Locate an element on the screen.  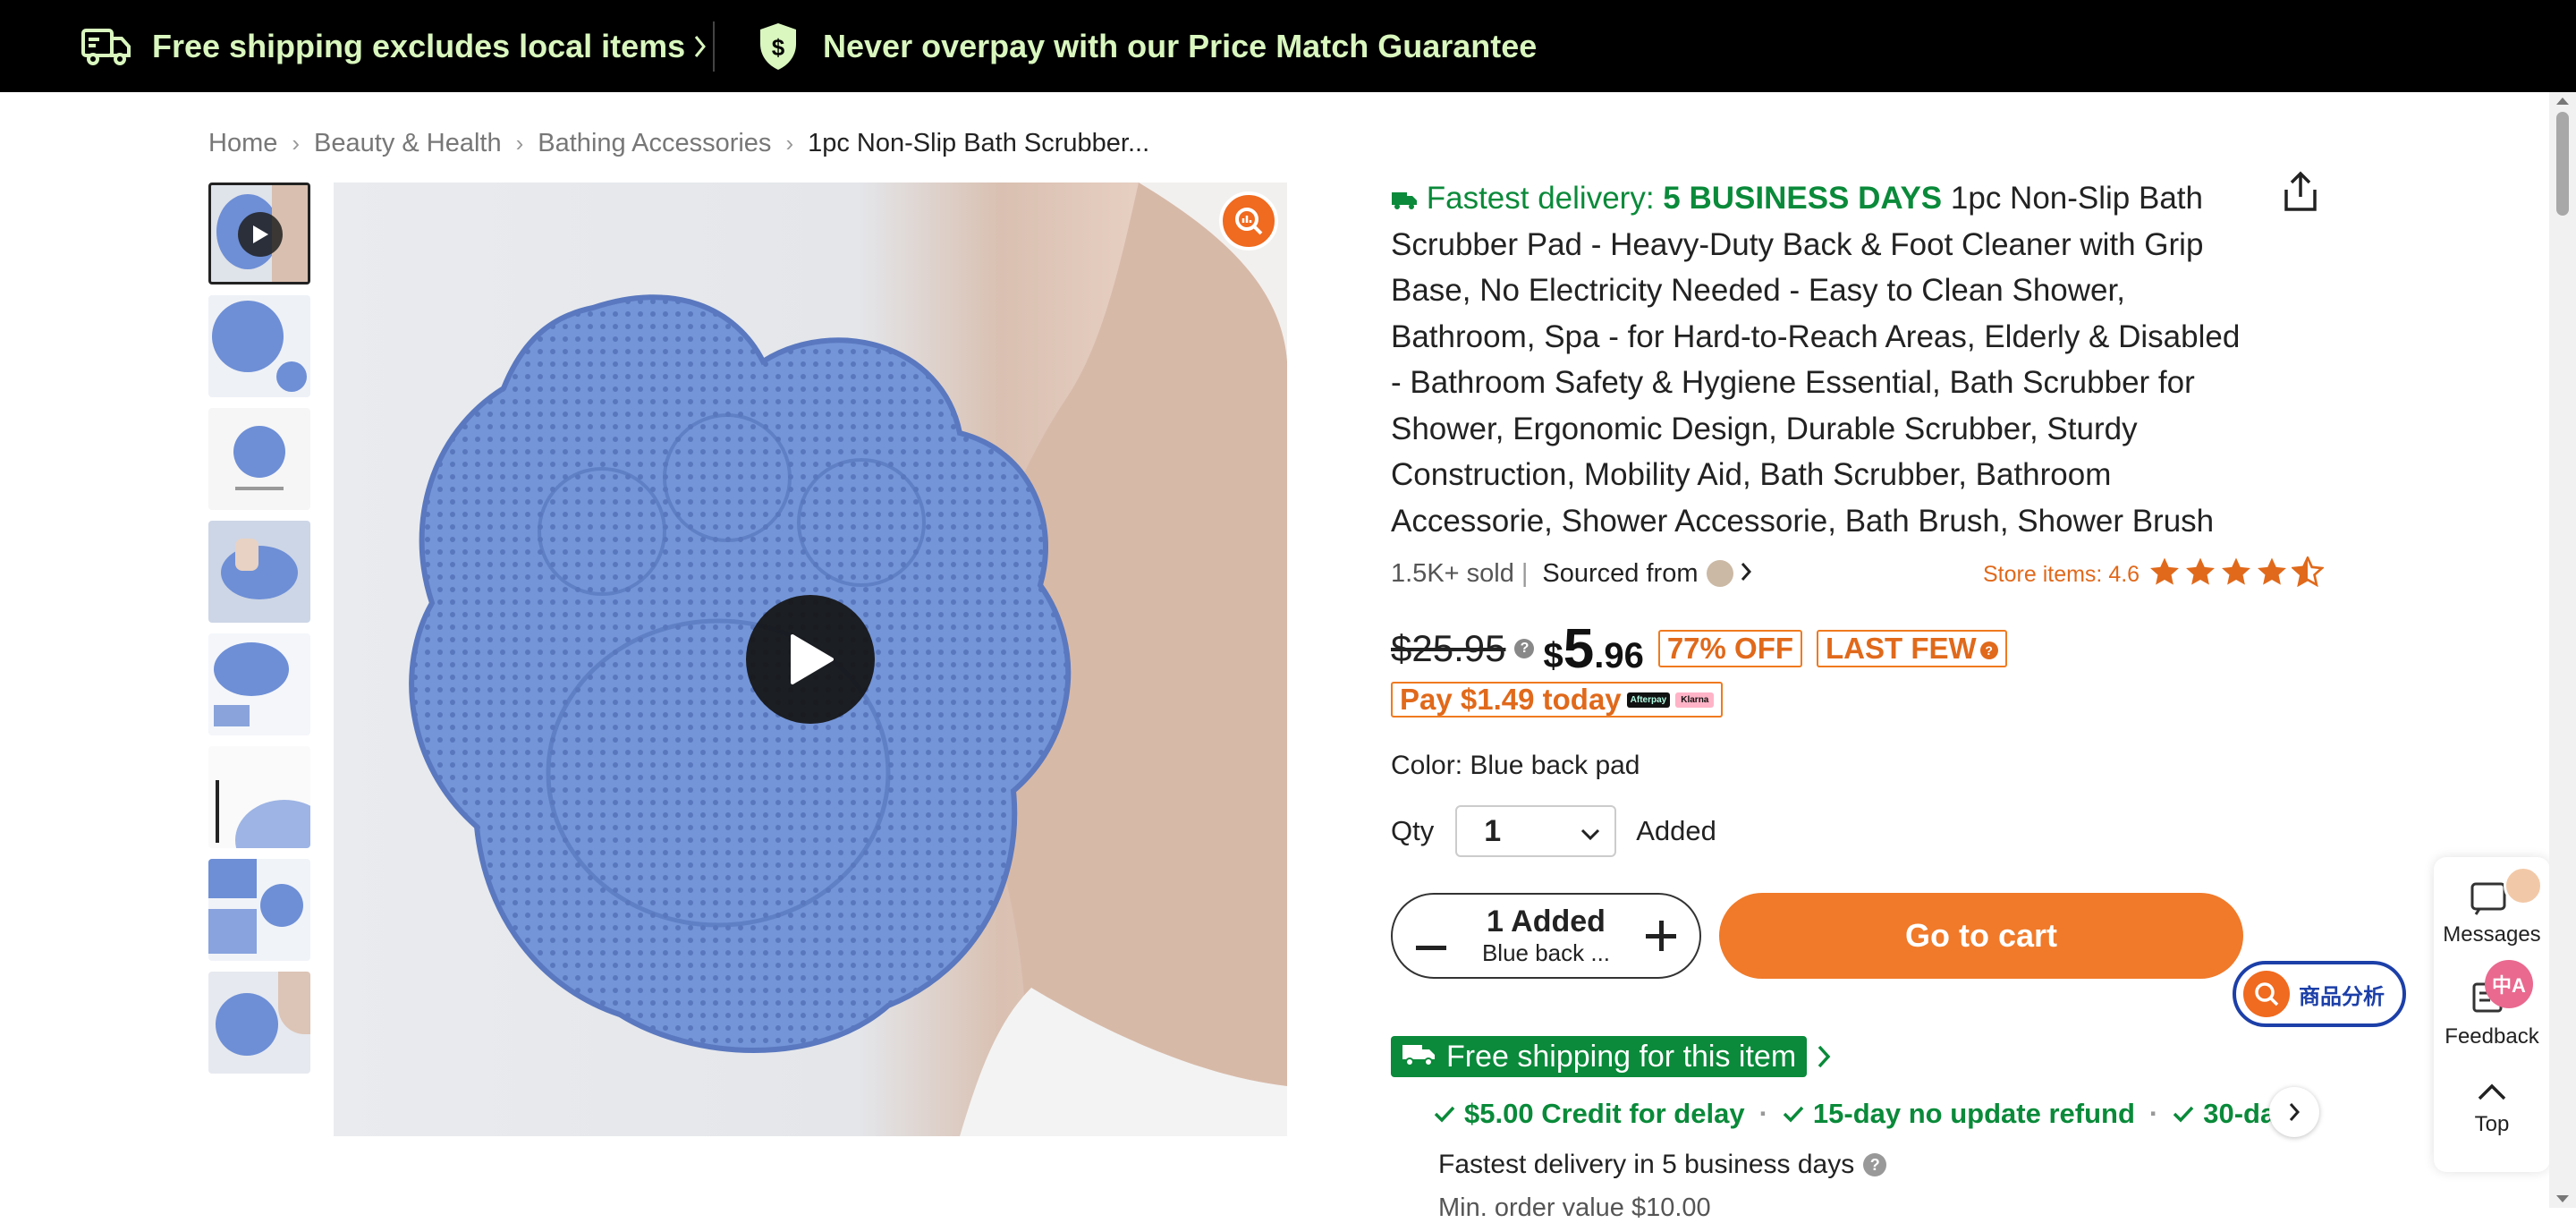
floating-side-panel: Messages Feedback Top is located at coordinates (2492, 1014).